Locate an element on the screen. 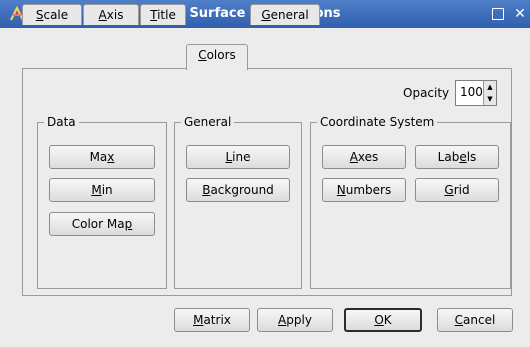 Image resolution: width=530 pixels, height=347 pixels. spin-down-icon: ▼ is located at coordinates (490, 99).